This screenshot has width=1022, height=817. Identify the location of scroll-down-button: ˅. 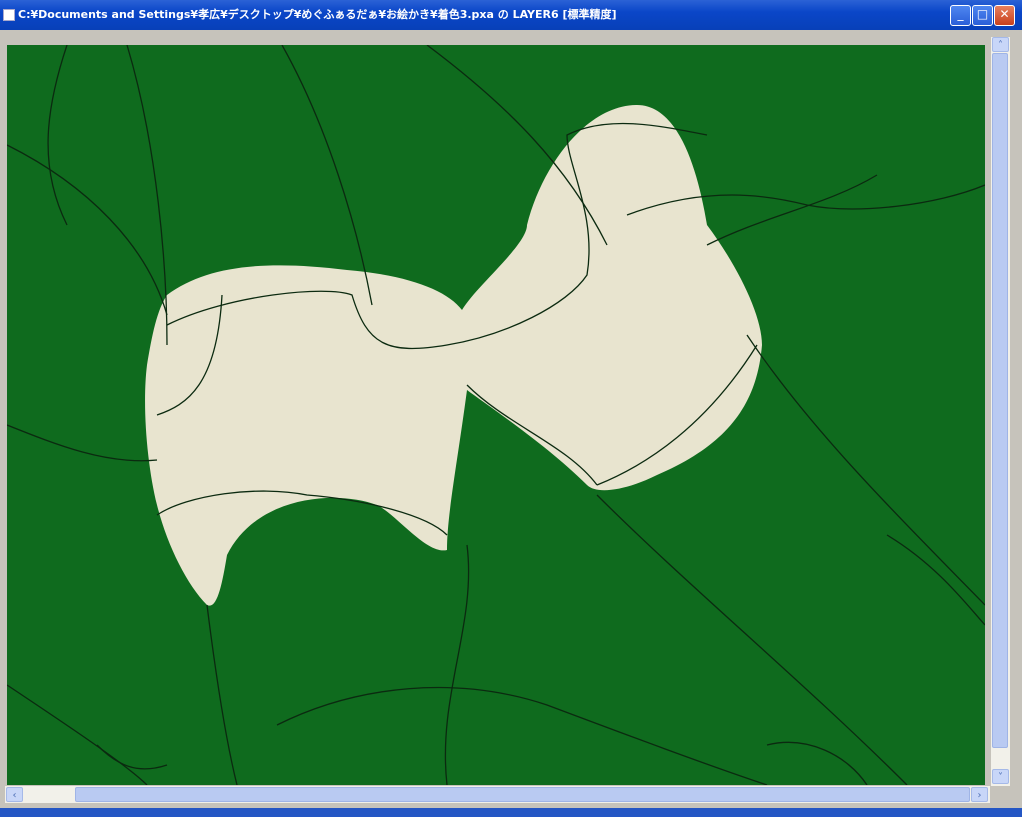
(1000, 776).